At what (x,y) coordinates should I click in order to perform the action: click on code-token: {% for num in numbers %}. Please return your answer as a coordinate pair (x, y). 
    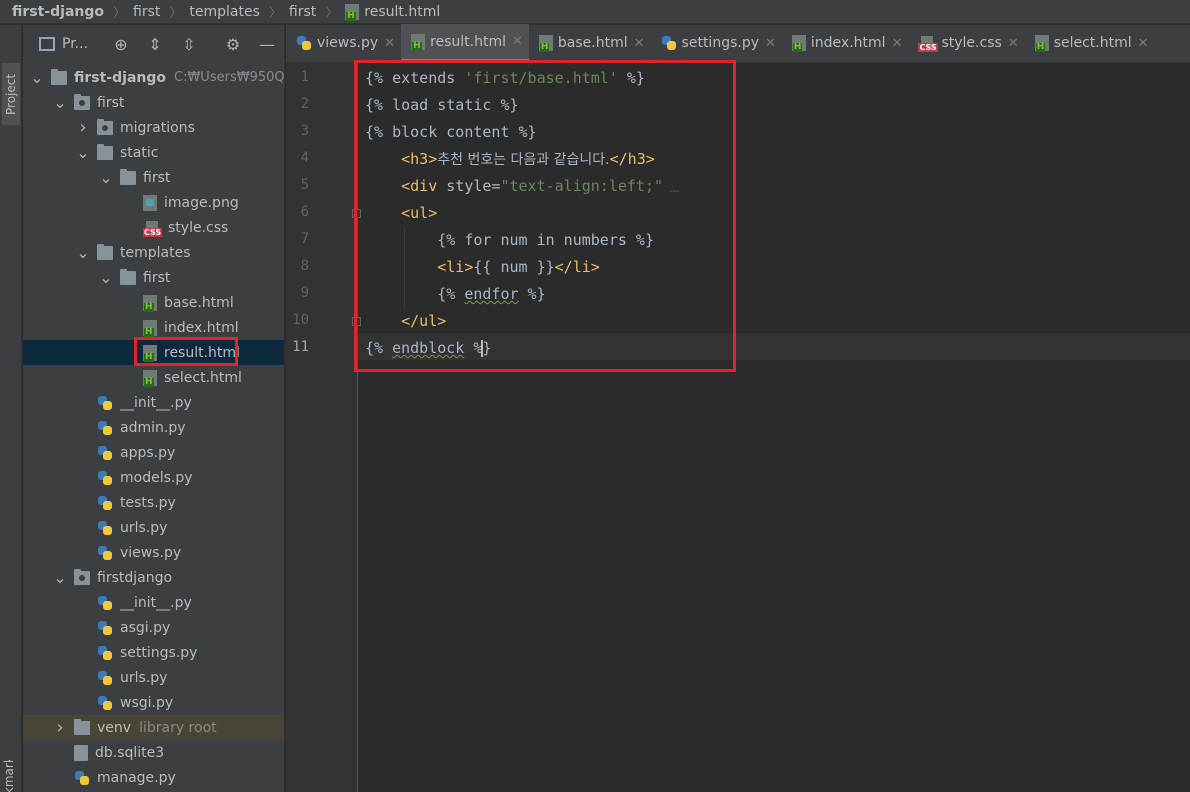
    Looking at the image, I should click on (509, 240).